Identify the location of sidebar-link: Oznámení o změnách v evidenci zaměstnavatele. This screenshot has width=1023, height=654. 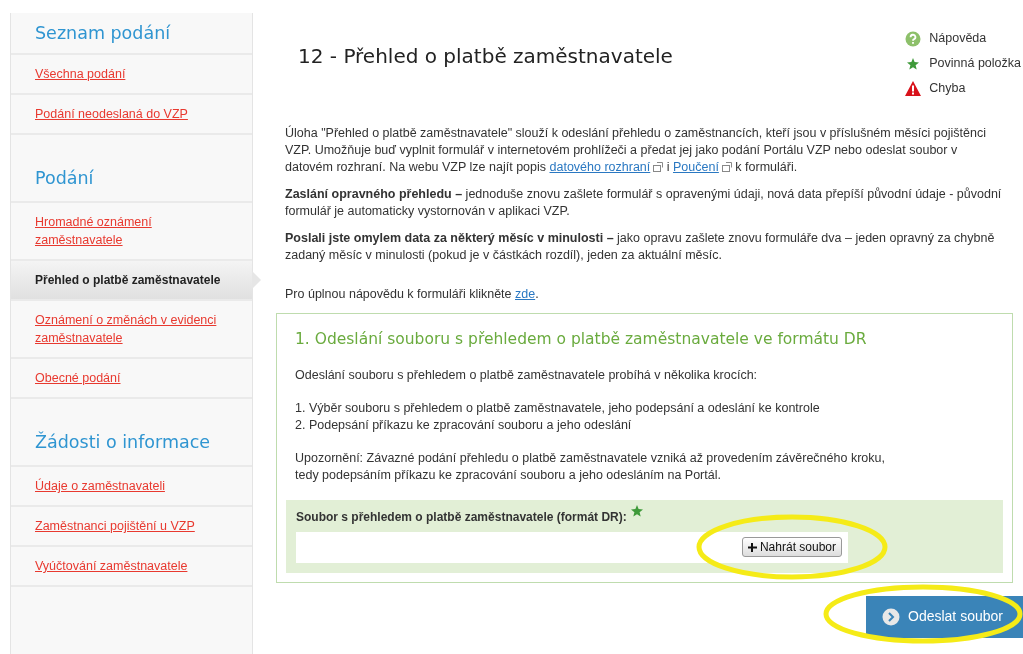
(131, 329).